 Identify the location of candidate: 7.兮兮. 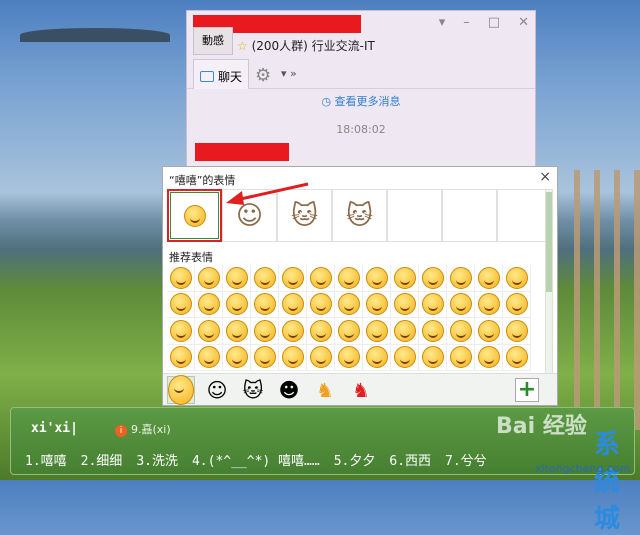
(466, 459).